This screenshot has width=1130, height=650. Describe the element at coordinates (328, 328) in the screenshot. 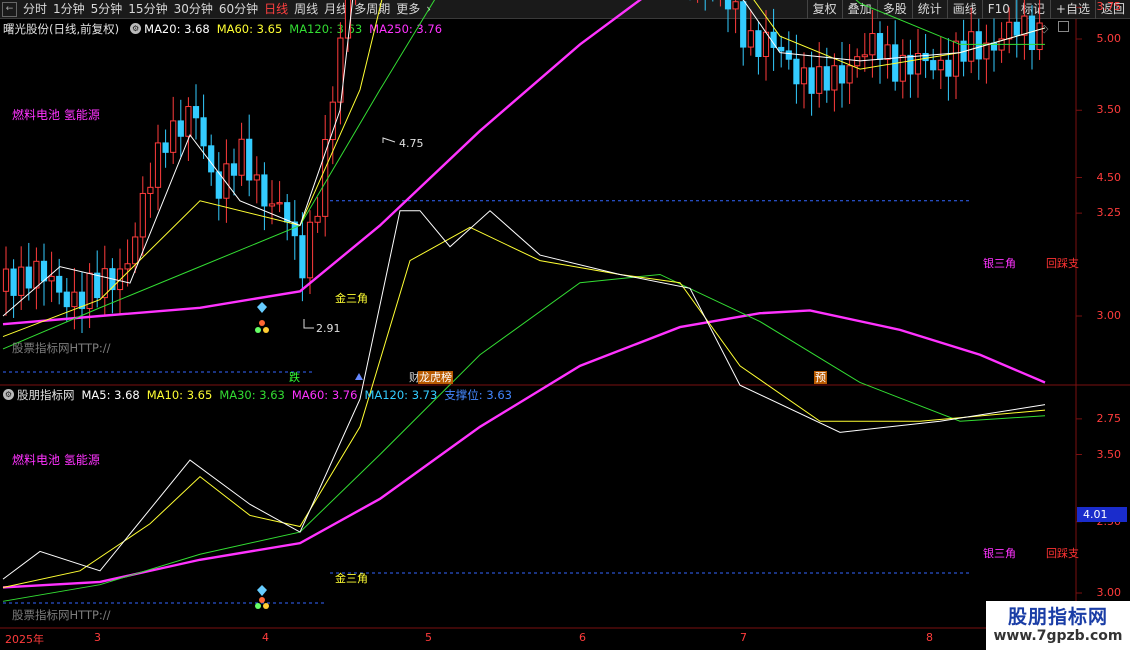

I see `low-price-label: 2.91` at that location.